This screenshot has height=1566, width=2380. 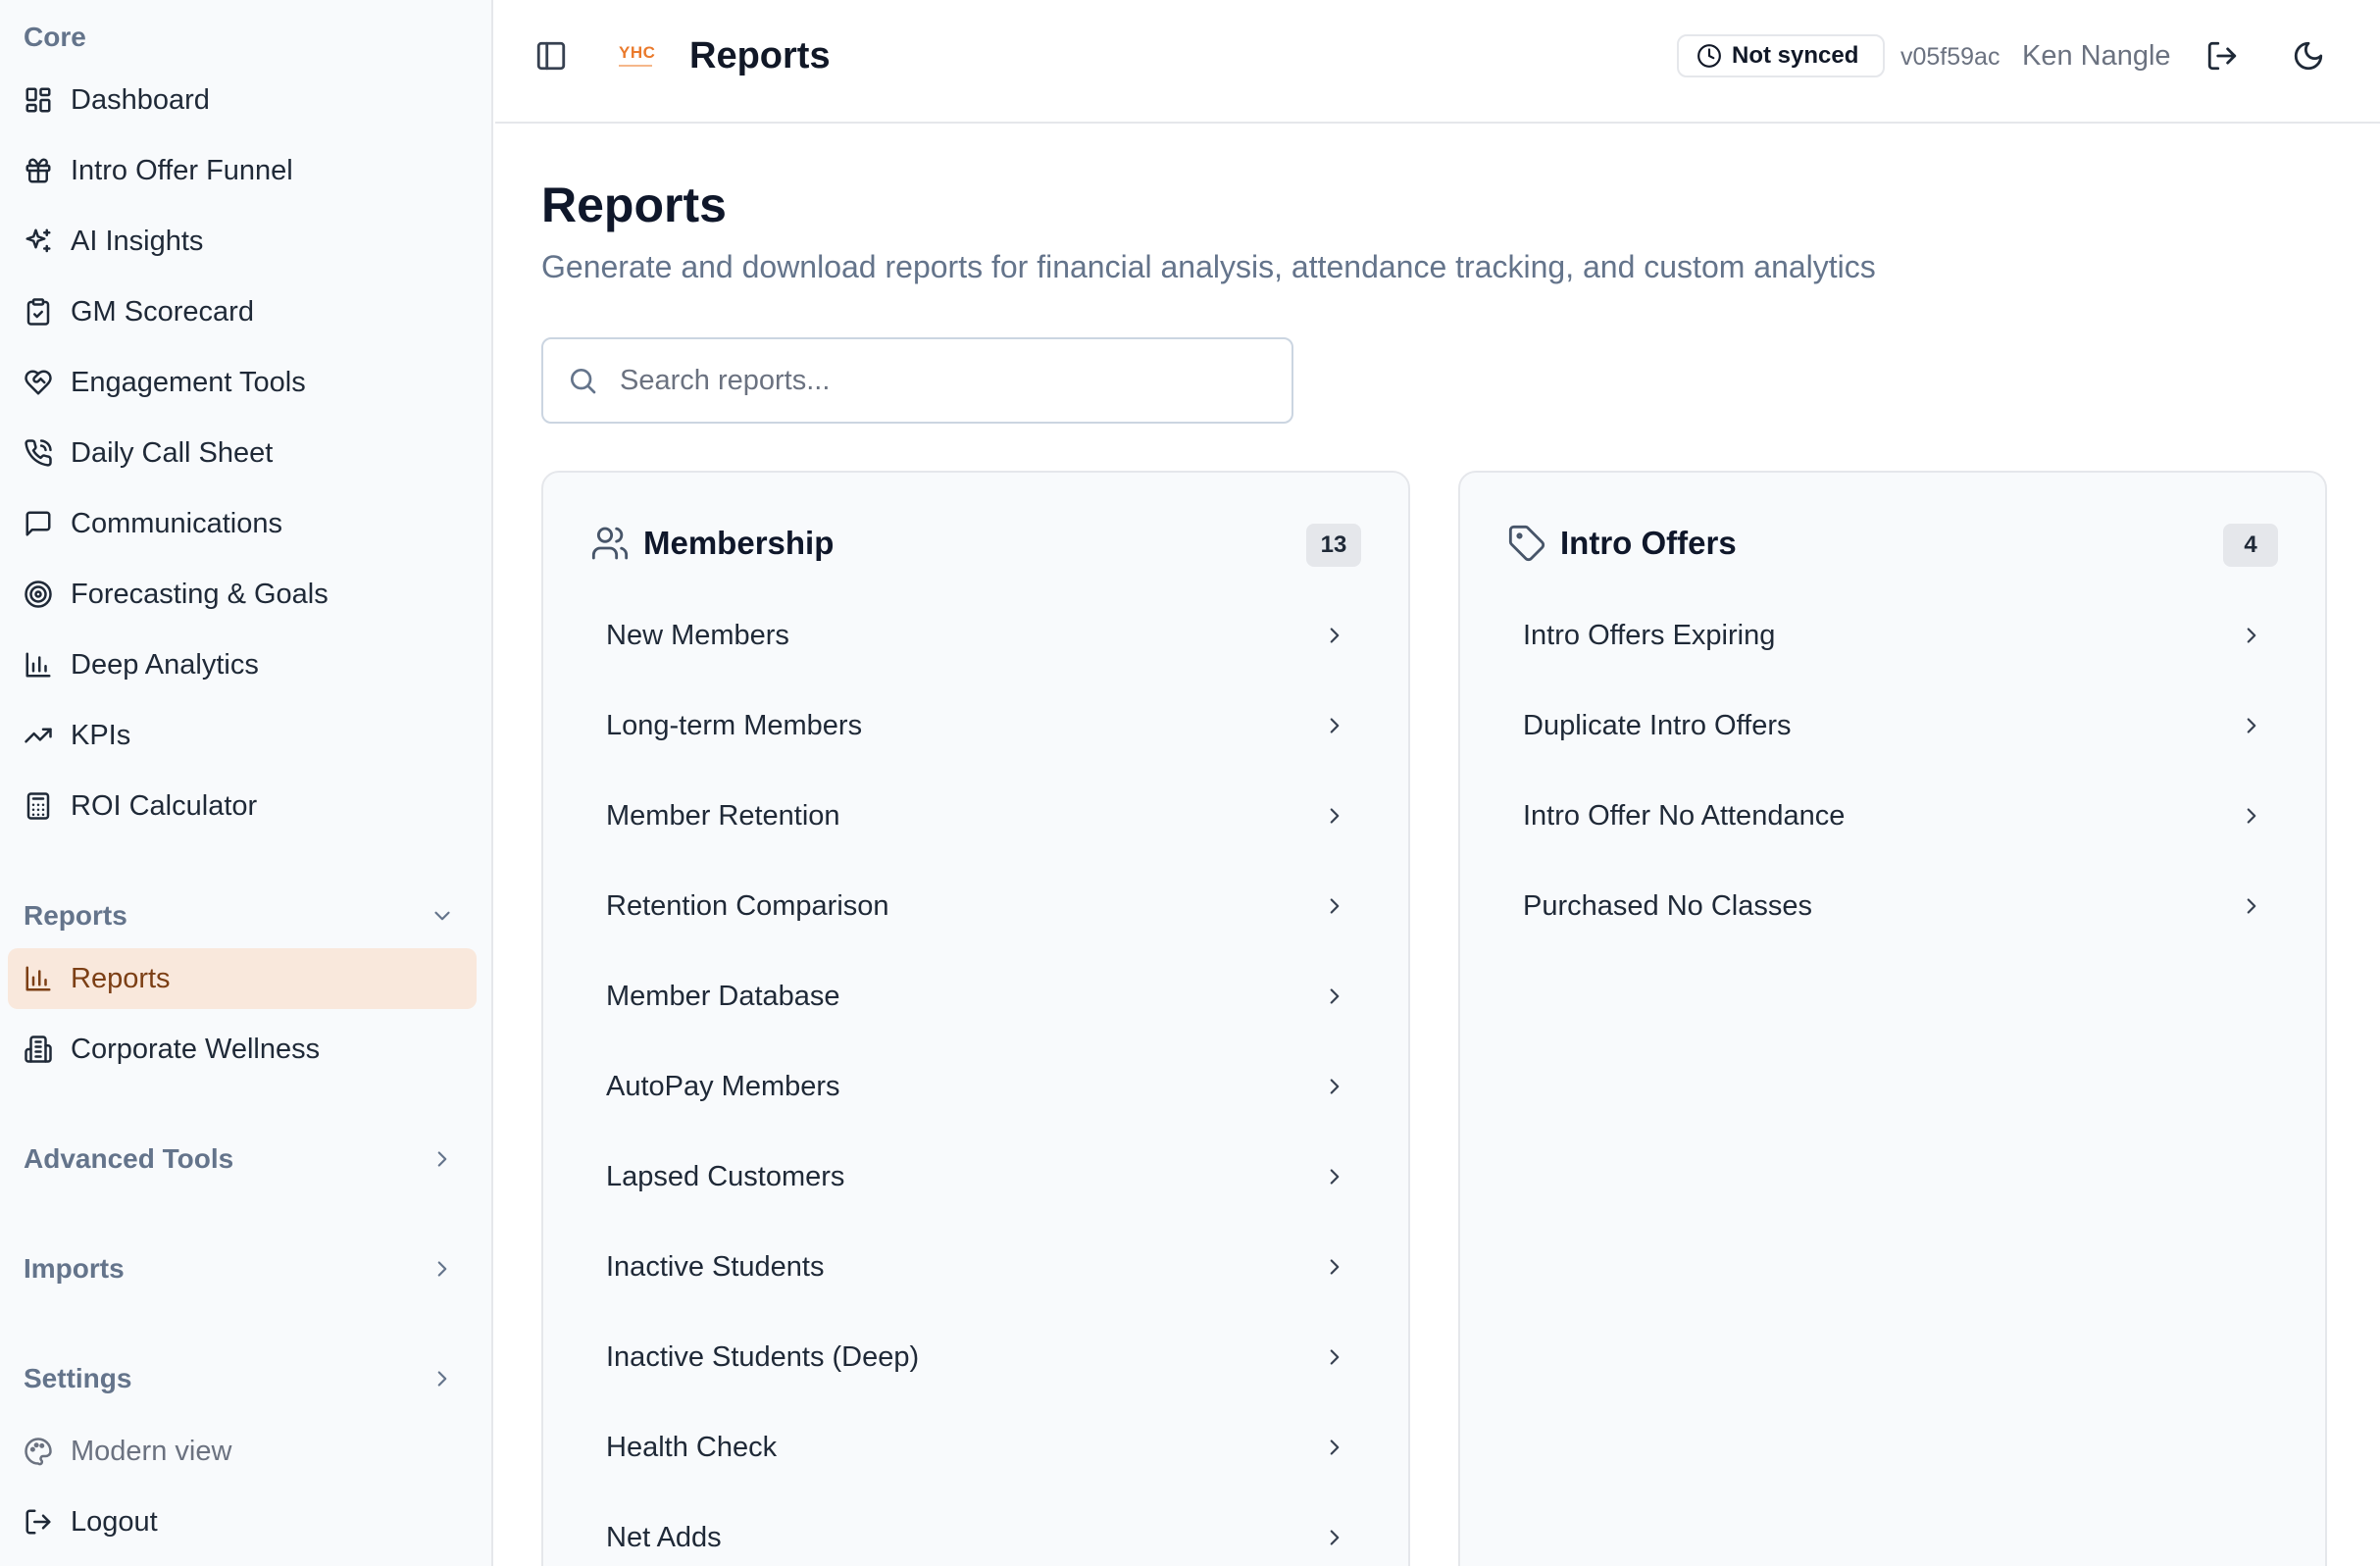 I want to click on sidebar-item-roi-calculator: ROI Calculator, so click(x=242, y=806).